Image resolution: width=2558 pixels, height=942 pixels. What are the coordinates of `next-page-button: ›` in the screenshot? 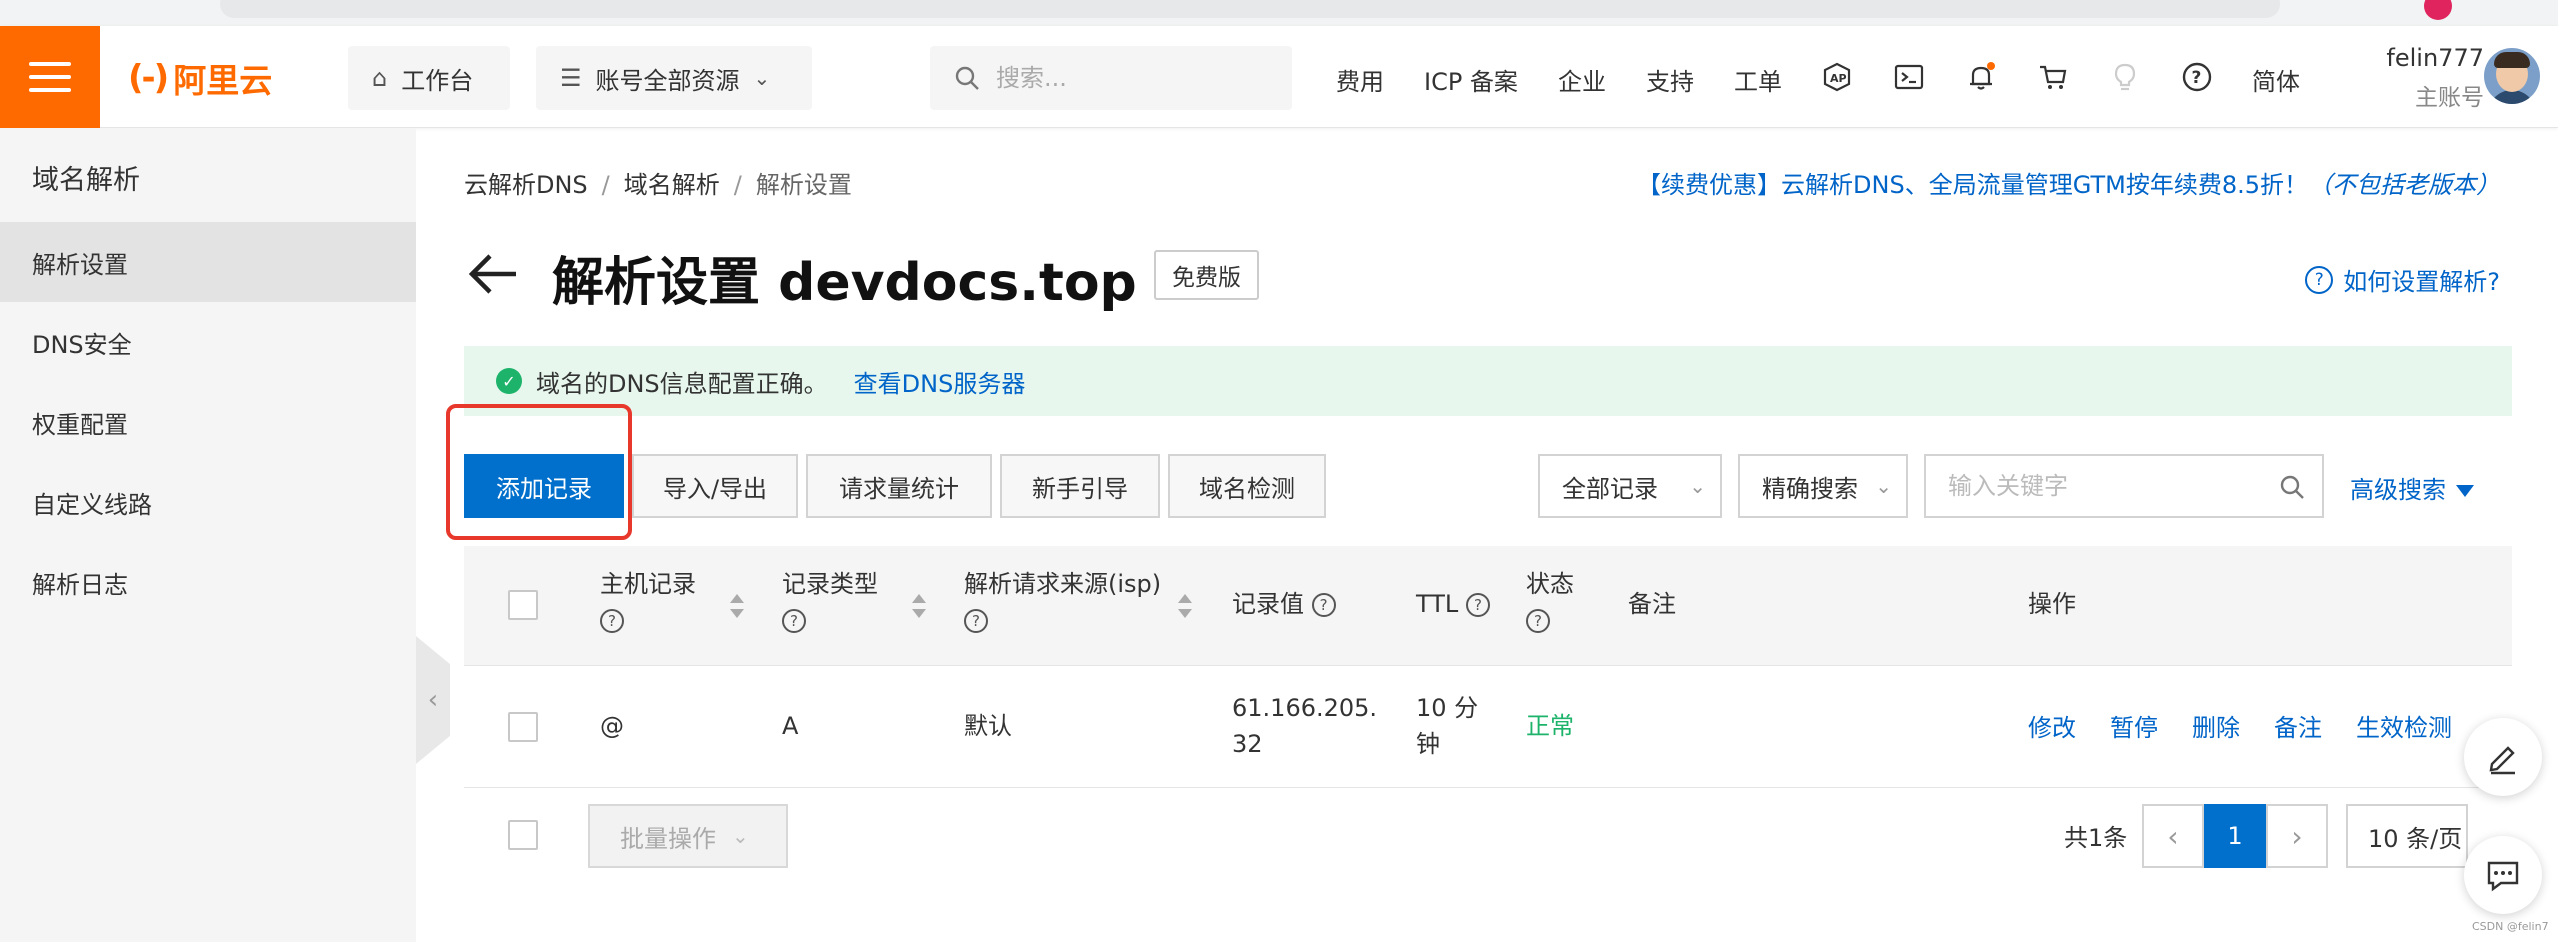 It's located at (2297, 836).